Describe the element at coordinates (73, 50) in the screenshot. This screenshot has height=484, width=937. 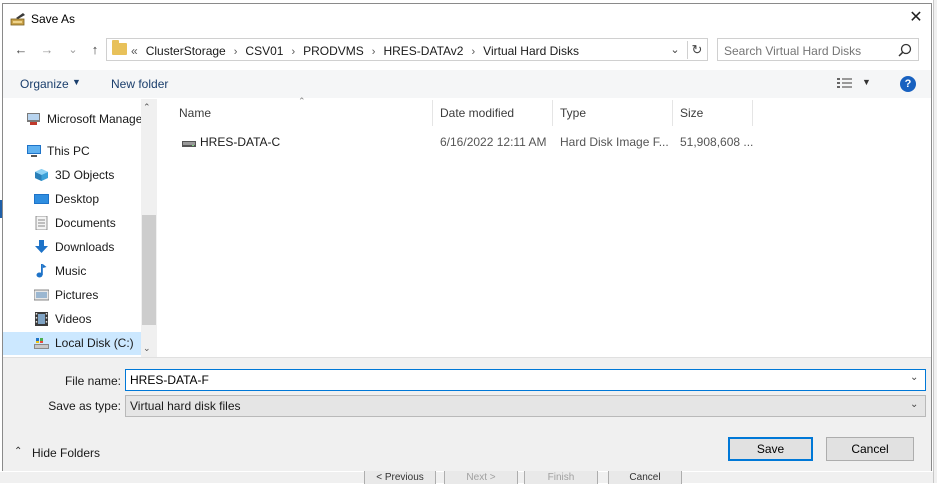
I see `recent-locations-chevron-icon: ⌄` at that location.